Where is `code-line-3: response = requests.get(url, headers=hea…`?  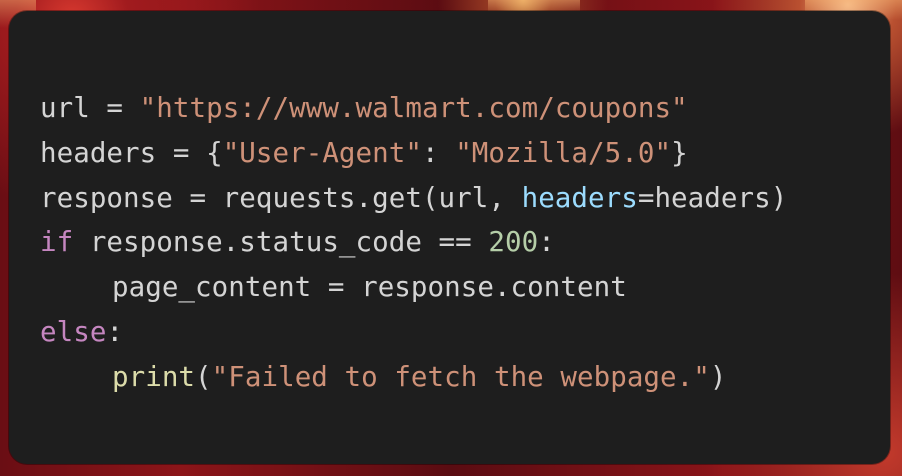 code-line-3: response = requests.get(url, headers=hea… is located at coordinates (465, 198).